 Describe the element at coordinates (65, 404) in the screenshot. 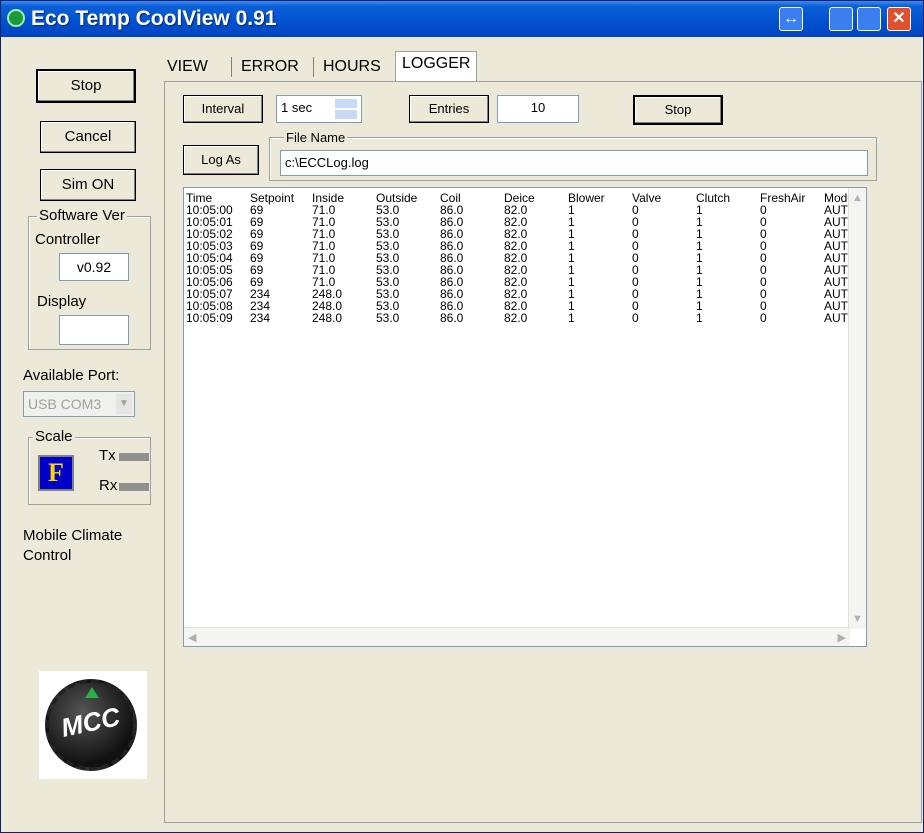

I see `port-value: USB COM3` at that location.